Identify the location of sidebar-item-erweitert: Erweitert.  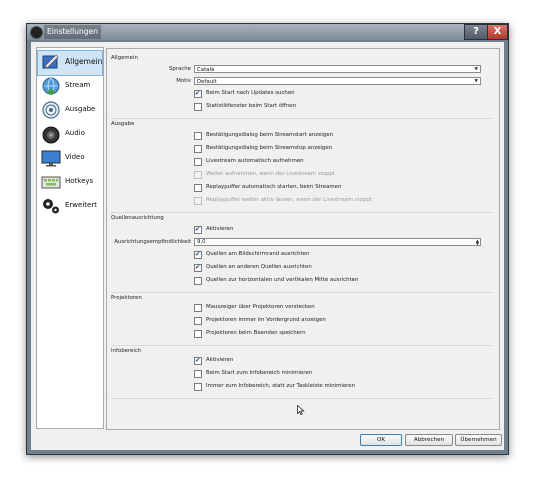
(70, 207).